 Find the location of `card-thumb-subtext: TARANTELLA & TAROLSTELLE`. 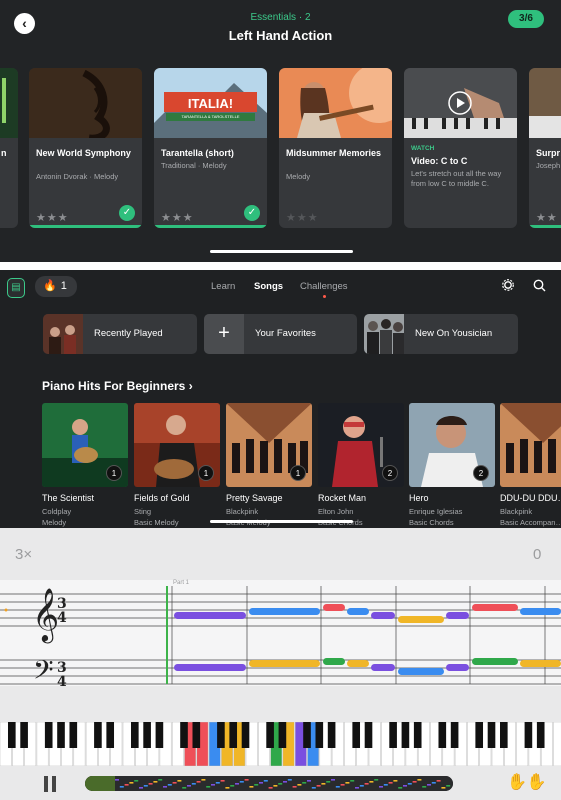

card-thumb-subtext: TARANTELLA & TAROLSTELLE is located at coordinates (210, 116).